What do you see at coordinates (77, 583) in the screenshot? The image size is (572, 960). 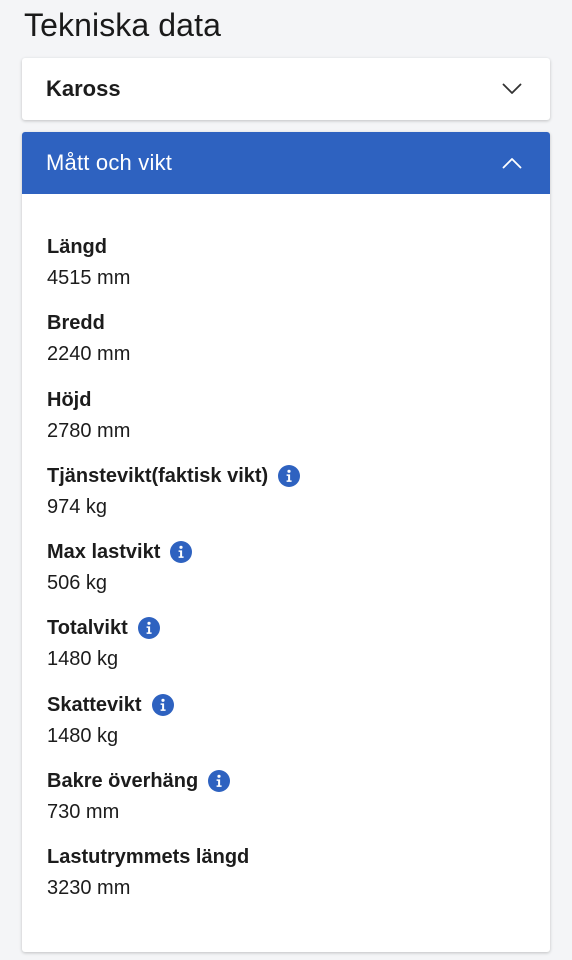 I see `spec-value: 506 kg` at bounding box center [77, 583].